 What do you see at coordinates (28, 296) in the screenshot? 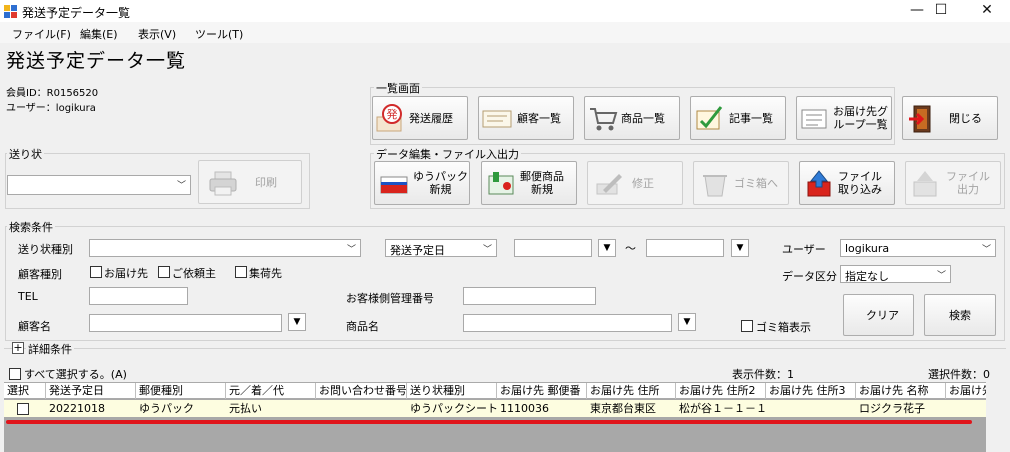
I see `tel-label: TEL` at bounding box center [28, 296].